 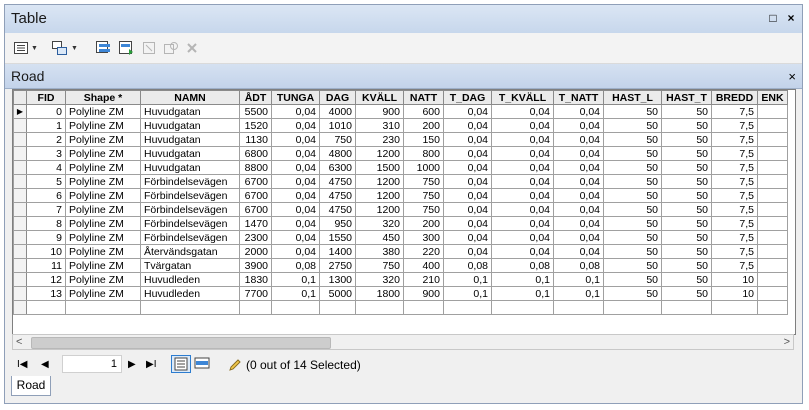 I want to click on table-cell: 1500, so click(x=379, y=167).